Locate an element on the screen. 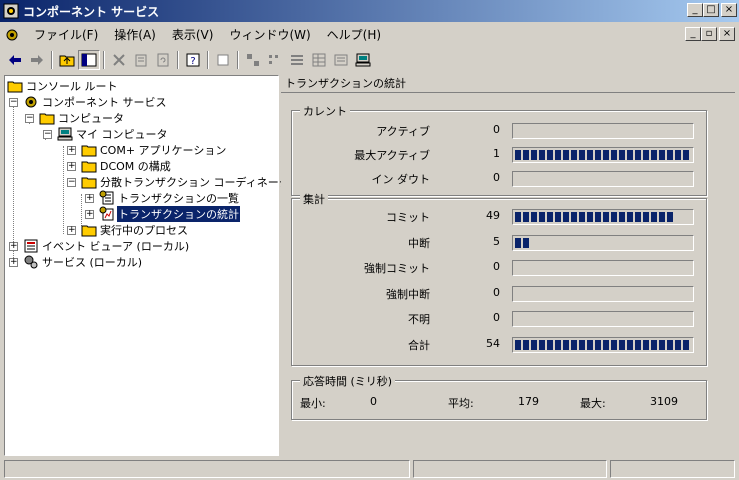  mdi-minimize-button: _ is located at coordinates (693, 34).